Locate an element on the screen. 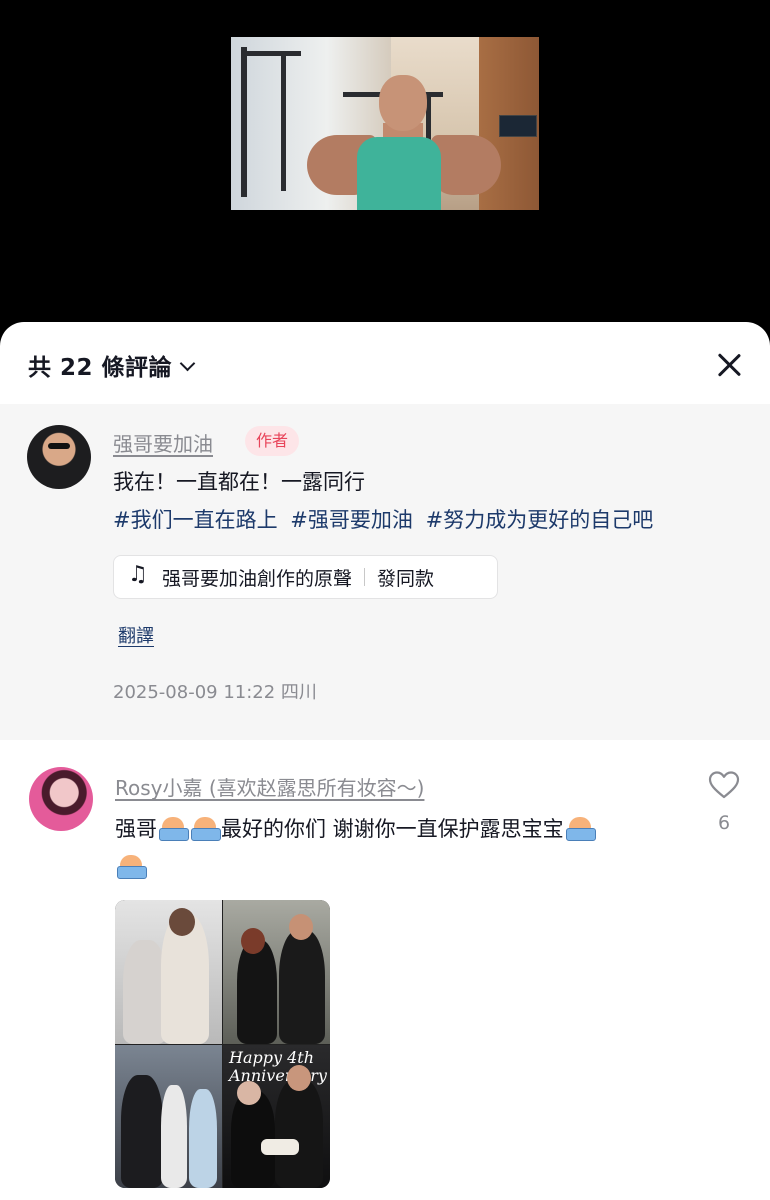 The height and width of the screenshot is (1200, 770). person-tank-top is located at coordinates (399, 173).